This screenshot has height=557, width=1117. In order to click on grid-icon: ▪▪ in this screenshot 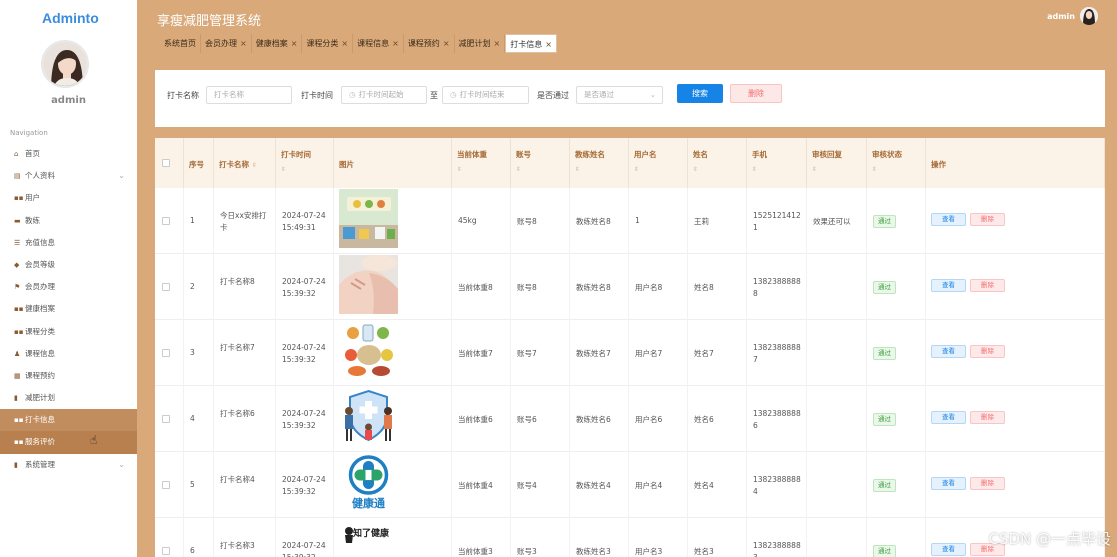, I will do `click(19, 198)`.